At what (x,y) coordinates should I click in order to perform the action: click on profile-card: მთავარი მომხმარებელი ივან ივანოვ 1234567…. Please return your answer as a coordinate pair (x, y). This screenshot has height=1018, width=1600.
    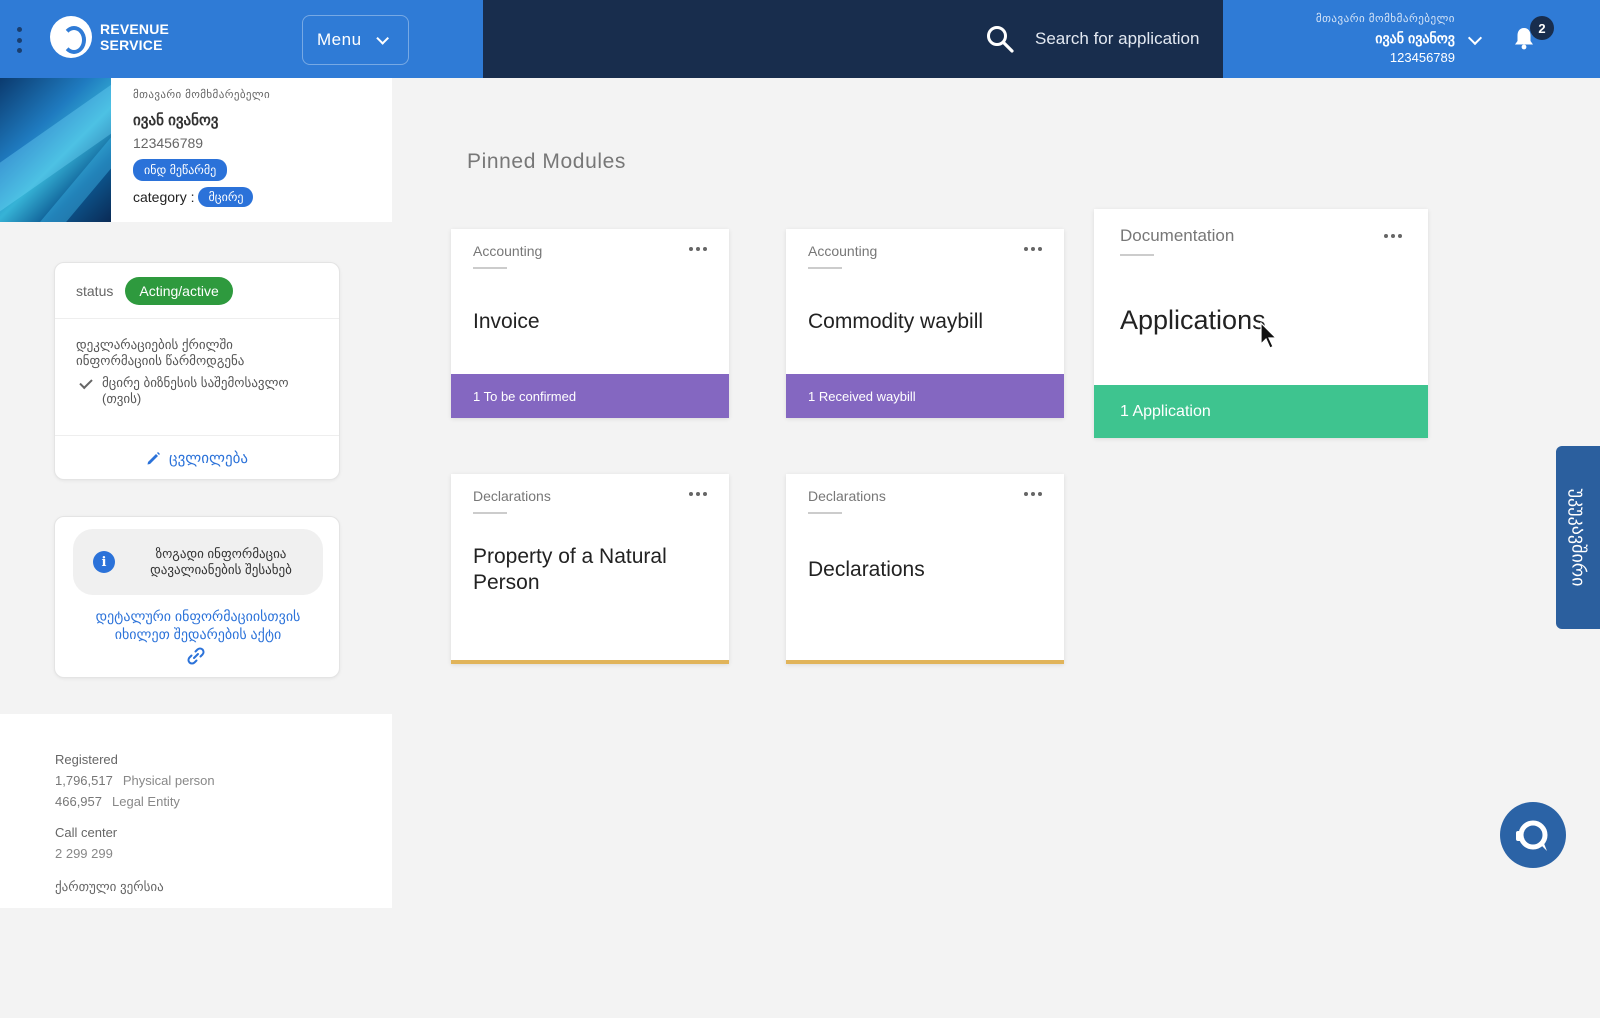
    Looking at the image, I should click on (196, 150).